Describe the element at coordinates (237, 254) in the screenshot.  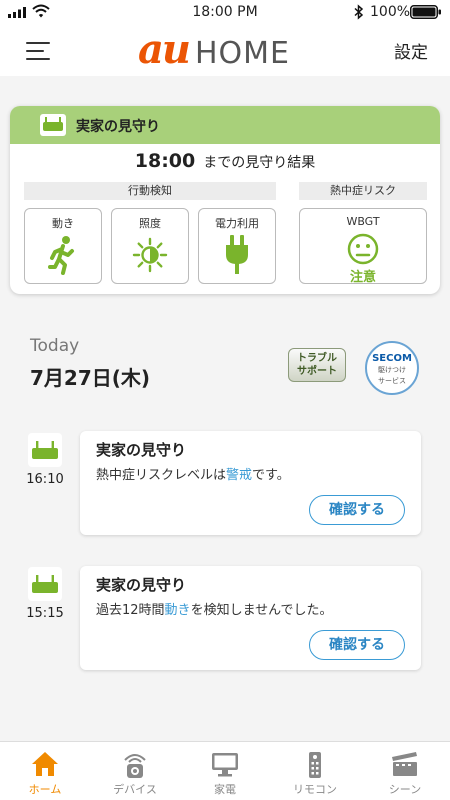
I see `power-plug-icon` at that location.